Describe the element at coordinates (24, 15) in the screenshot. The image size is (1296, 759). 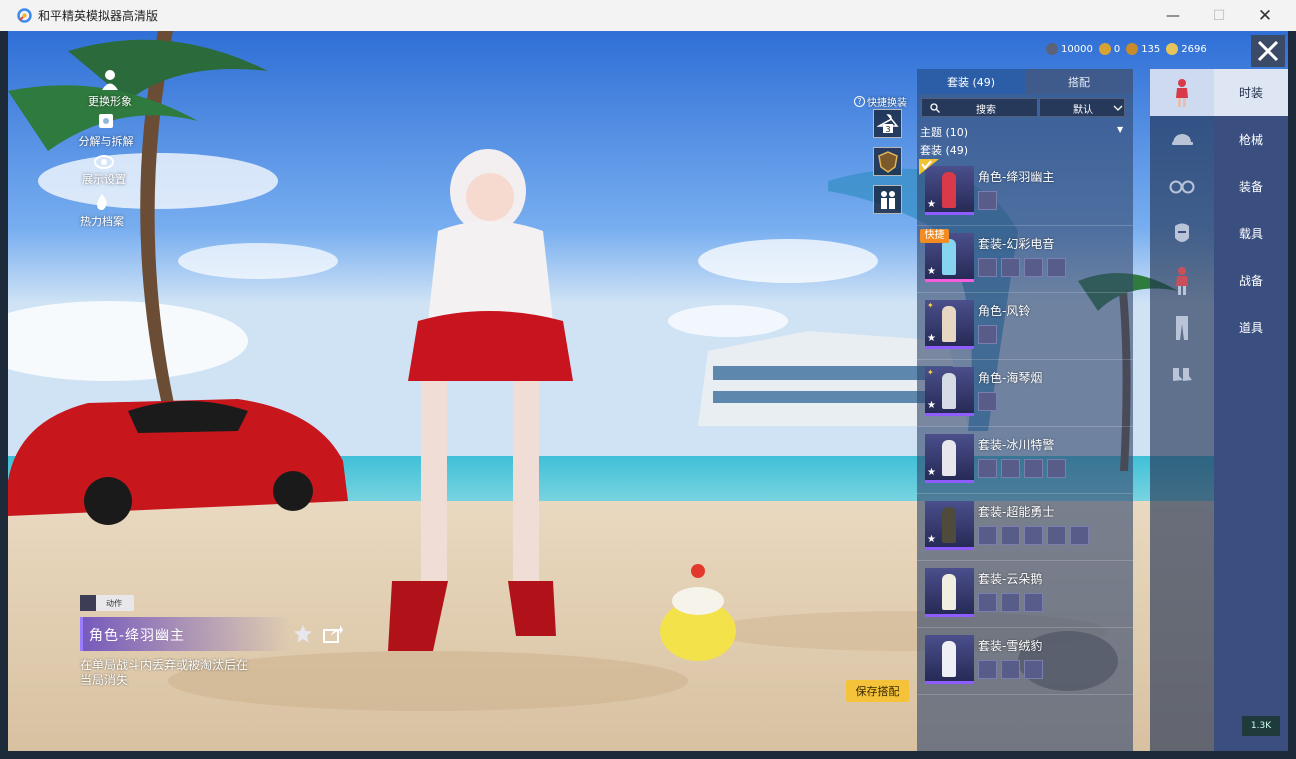
I see `app-logo-icon` at that location.